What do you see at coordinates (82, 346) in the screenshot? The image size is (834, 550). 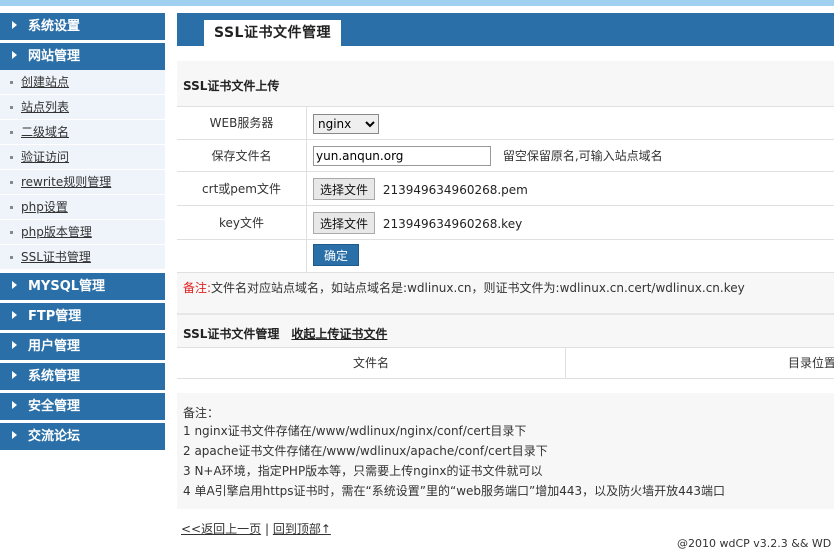 I see `menu-users: 用户管理` at bounding box center [82, 346].